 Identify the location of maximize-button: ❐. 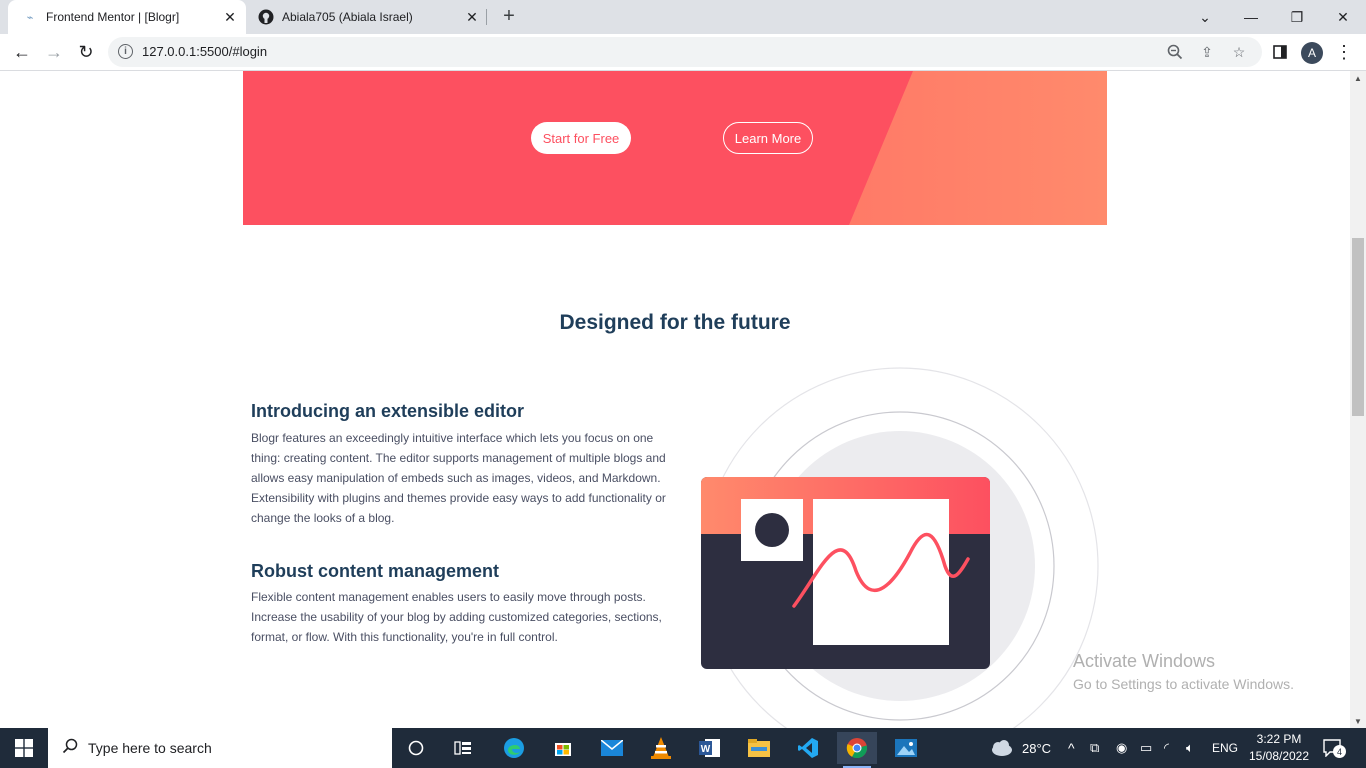
(1297, 17).